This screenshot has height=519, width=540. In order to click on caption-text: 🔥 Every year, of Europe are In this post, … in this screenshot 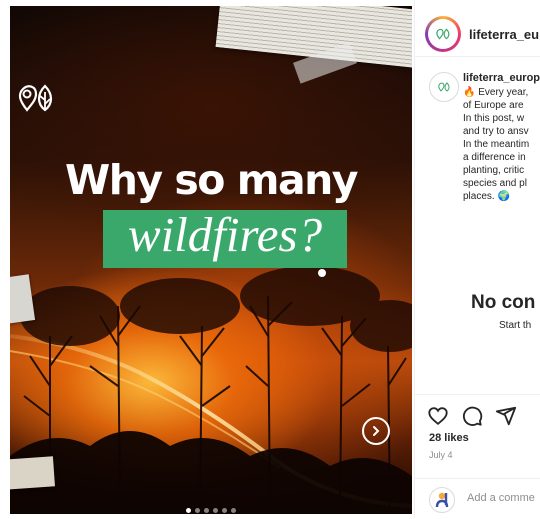, I will do `click(501, 144)`.